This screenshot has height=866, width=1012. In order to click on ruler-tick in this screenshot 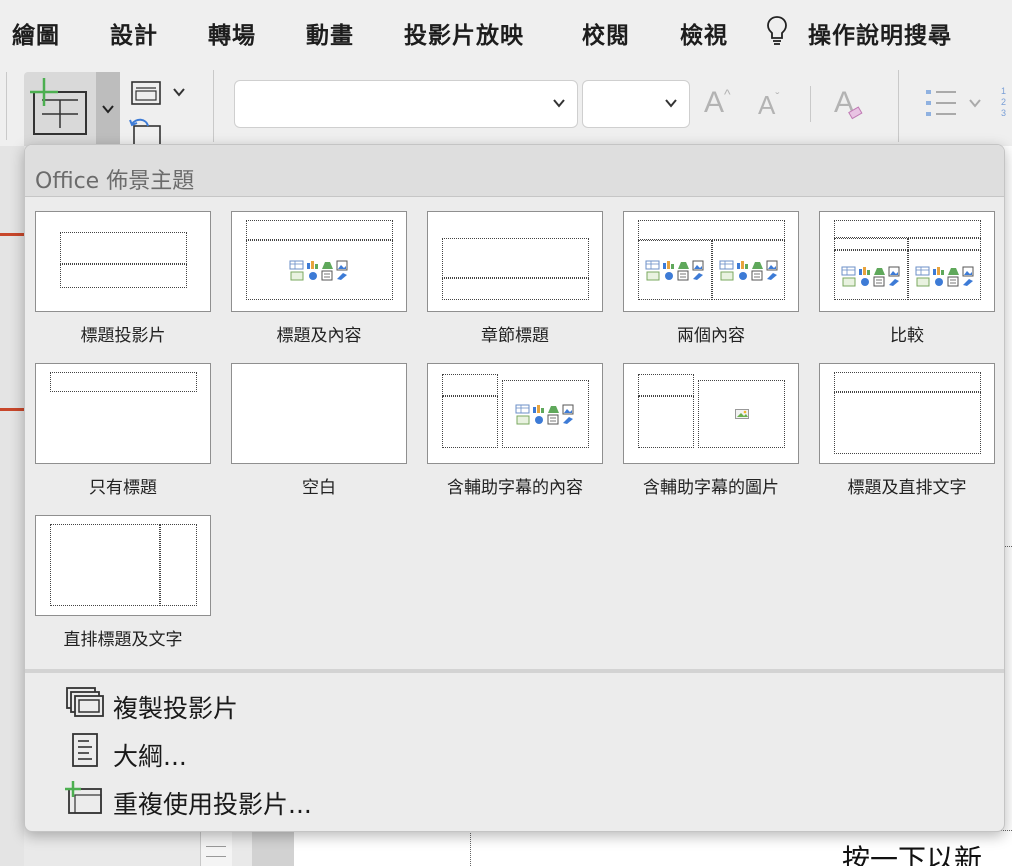, I will do `click(216, 846)`.